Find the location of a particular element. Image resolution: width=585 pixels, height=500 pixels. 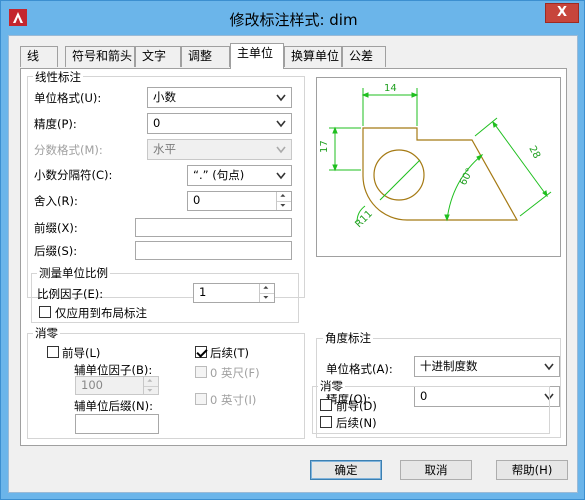

precision-label: 精度(P): is located at coordinates (55, 124).